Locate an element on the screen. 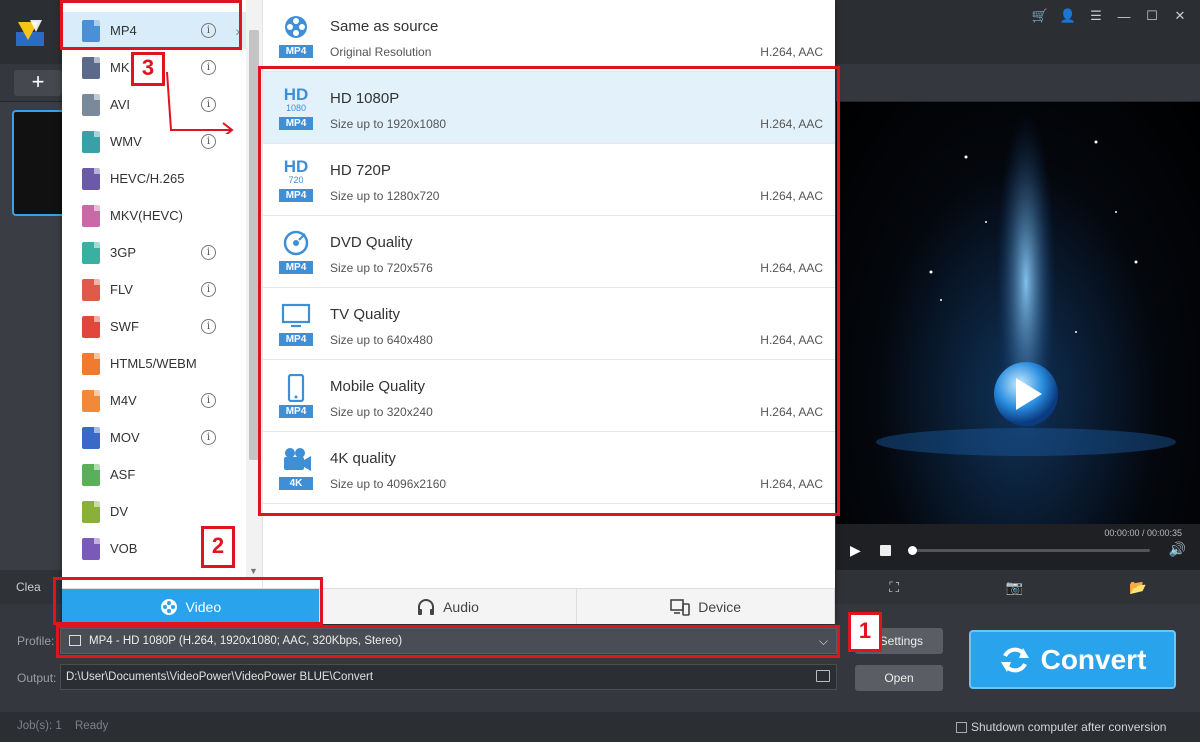 The height and width of the screenshot is (742, 1200). shutdown-option: Shutdown computer after conversion is located at coordinates (1061, 727).